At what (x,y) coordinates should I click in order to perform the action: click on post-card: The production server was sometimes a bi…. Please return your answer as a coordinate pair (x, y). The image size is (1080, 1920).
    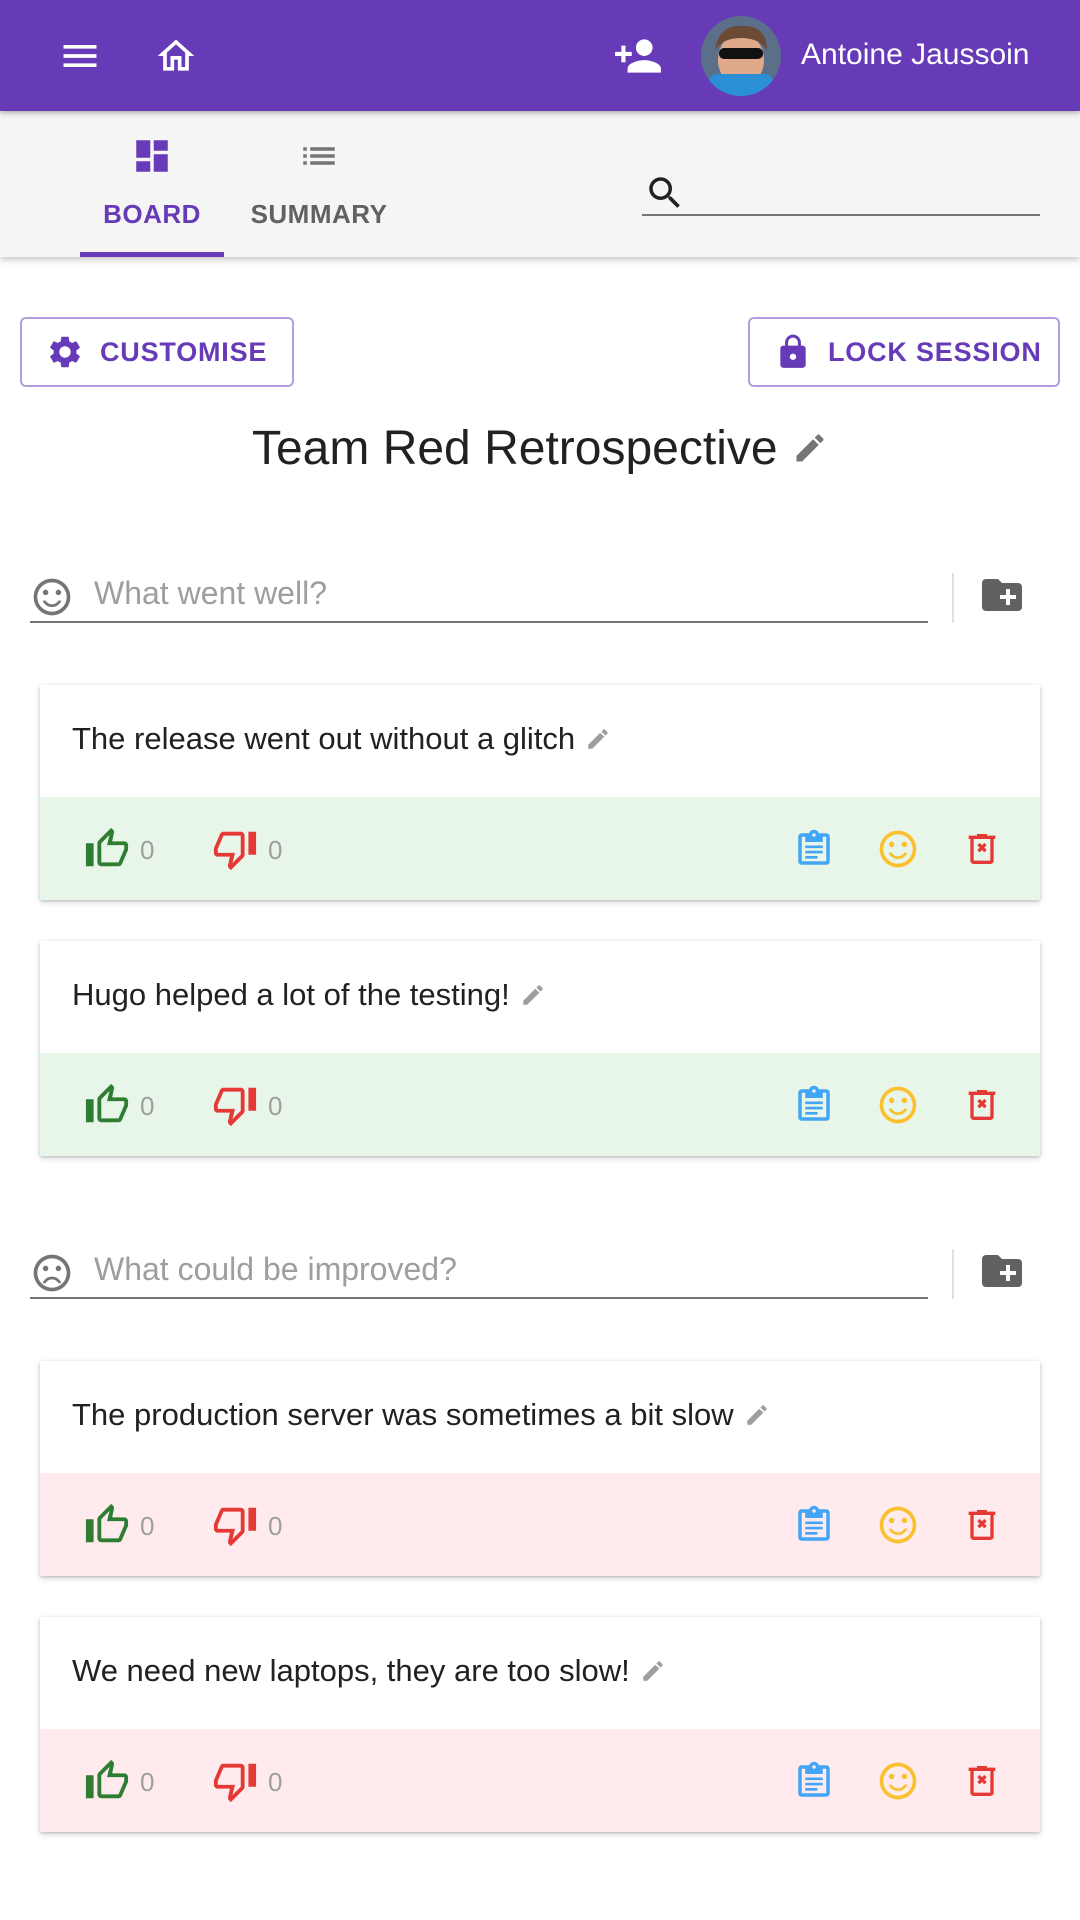
    Looking at the image, I should click on (540, 1468).